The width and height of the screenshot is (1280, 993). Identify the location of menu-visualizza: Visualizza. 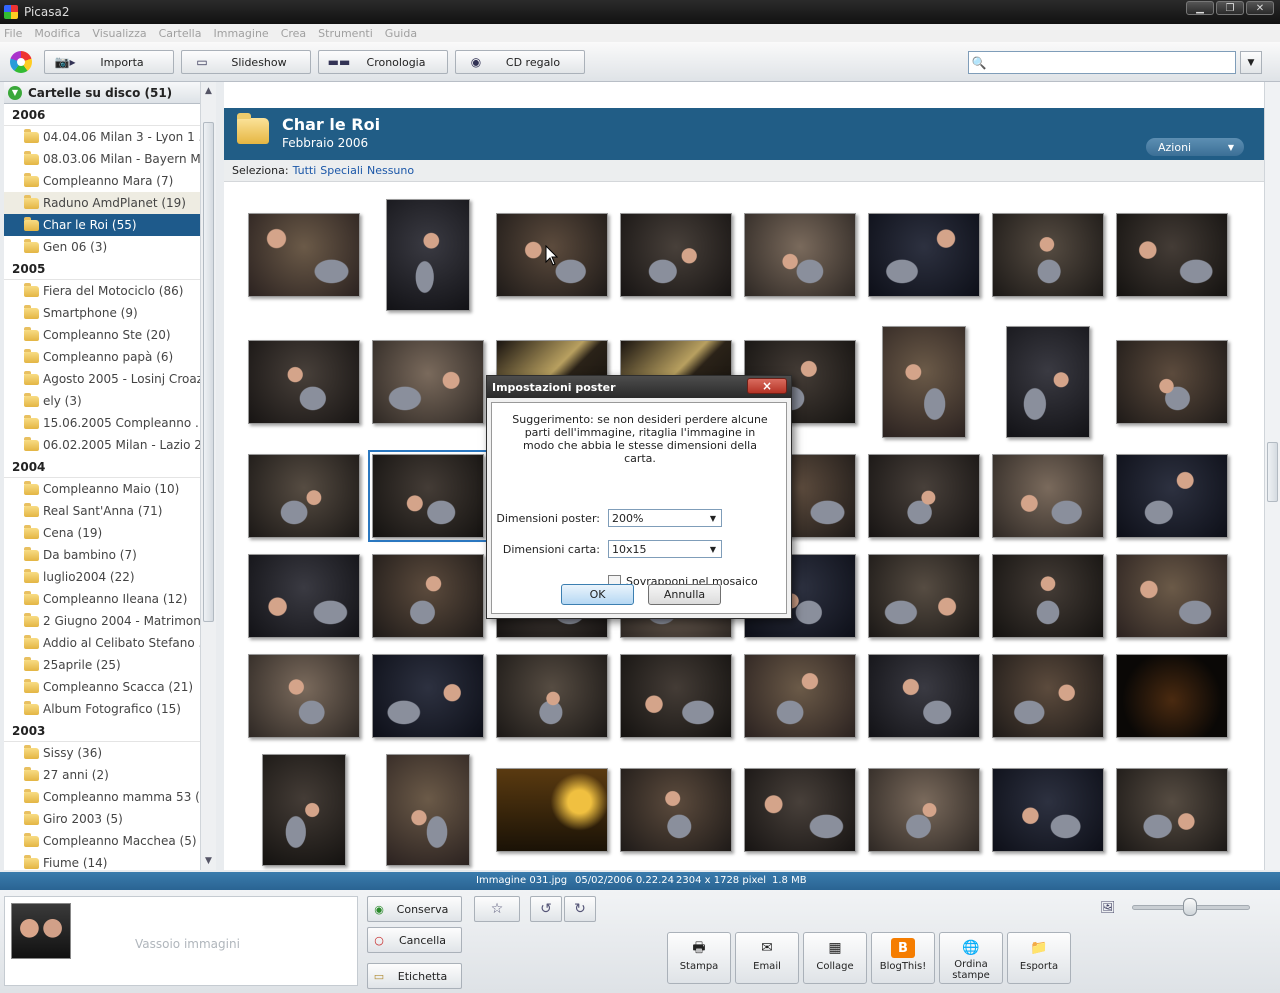
(119, 33).